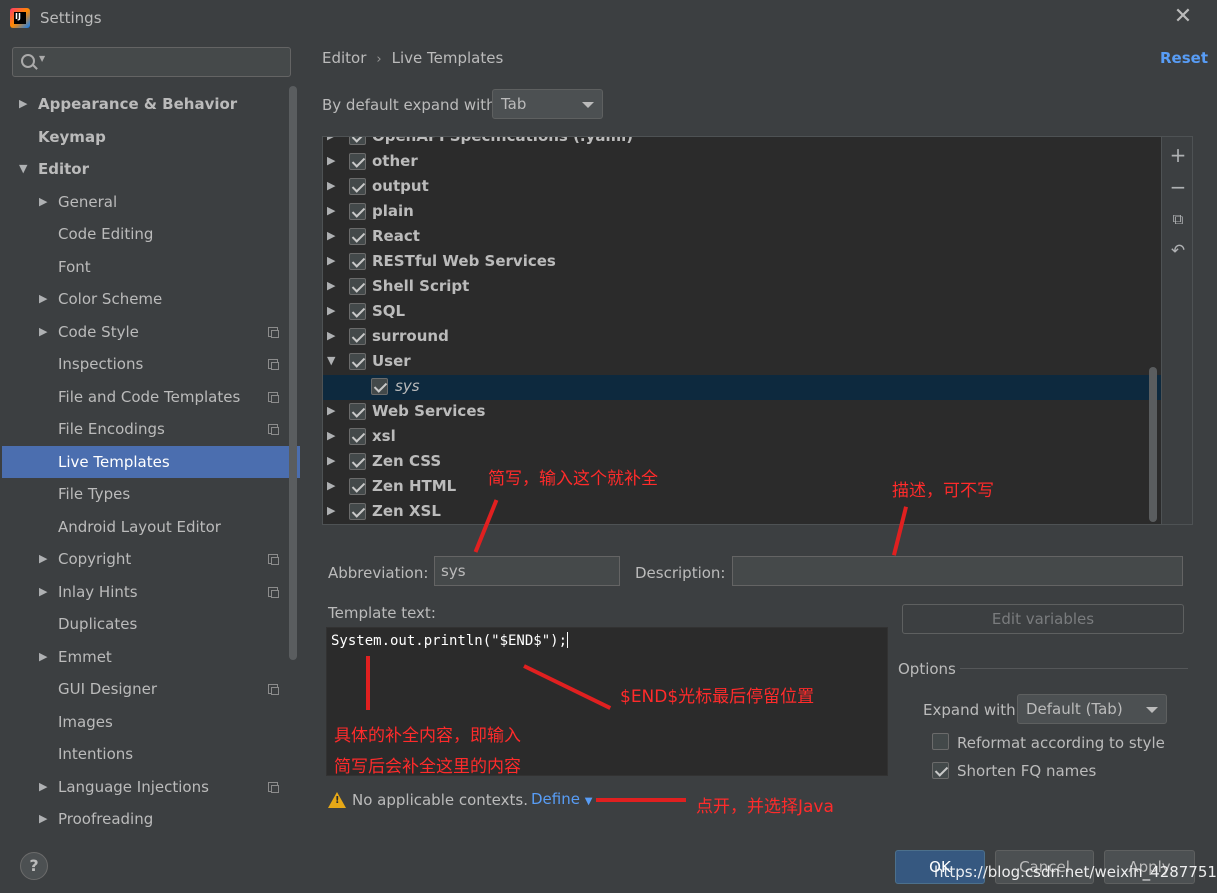 This screenshot has width=1217, height=893. I want to click on tree-group: ▶ Zen XSL, so click(742, 512).